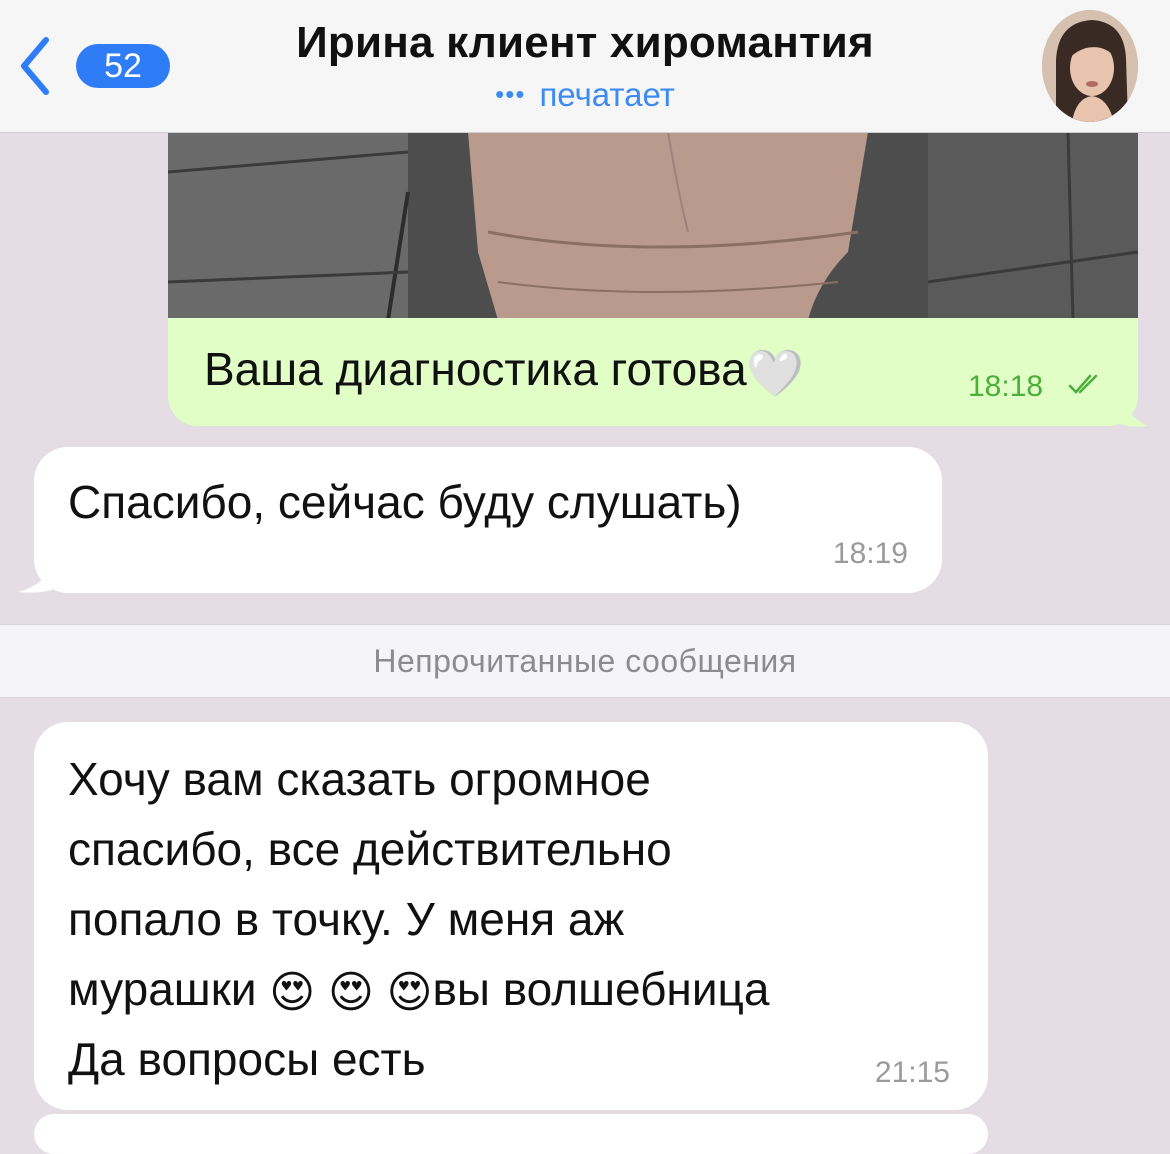  I want to click on chat-header: 52 Ирина клиент хиромантия ••• печатает, so click(585, 66).